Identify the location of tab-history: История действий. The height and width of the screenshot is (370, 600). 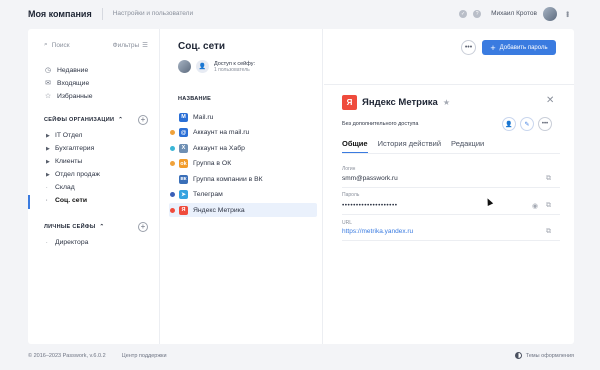
(409, 146).